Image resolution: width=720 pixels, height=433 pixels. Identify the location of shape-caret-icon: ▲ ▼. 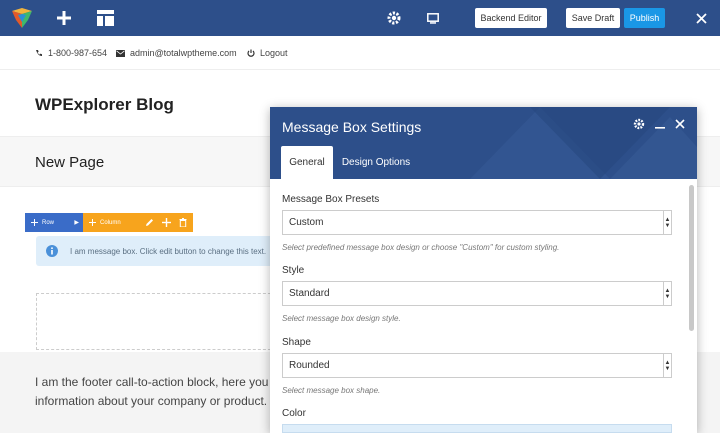
(667, 365).